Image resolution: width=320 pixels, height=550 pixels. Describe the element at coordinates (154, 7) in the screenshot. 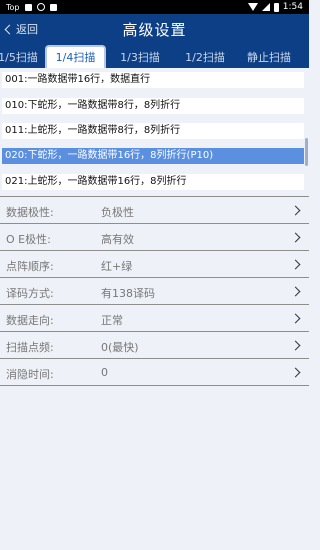

I see `status-bar: Top 1:54` at that location.